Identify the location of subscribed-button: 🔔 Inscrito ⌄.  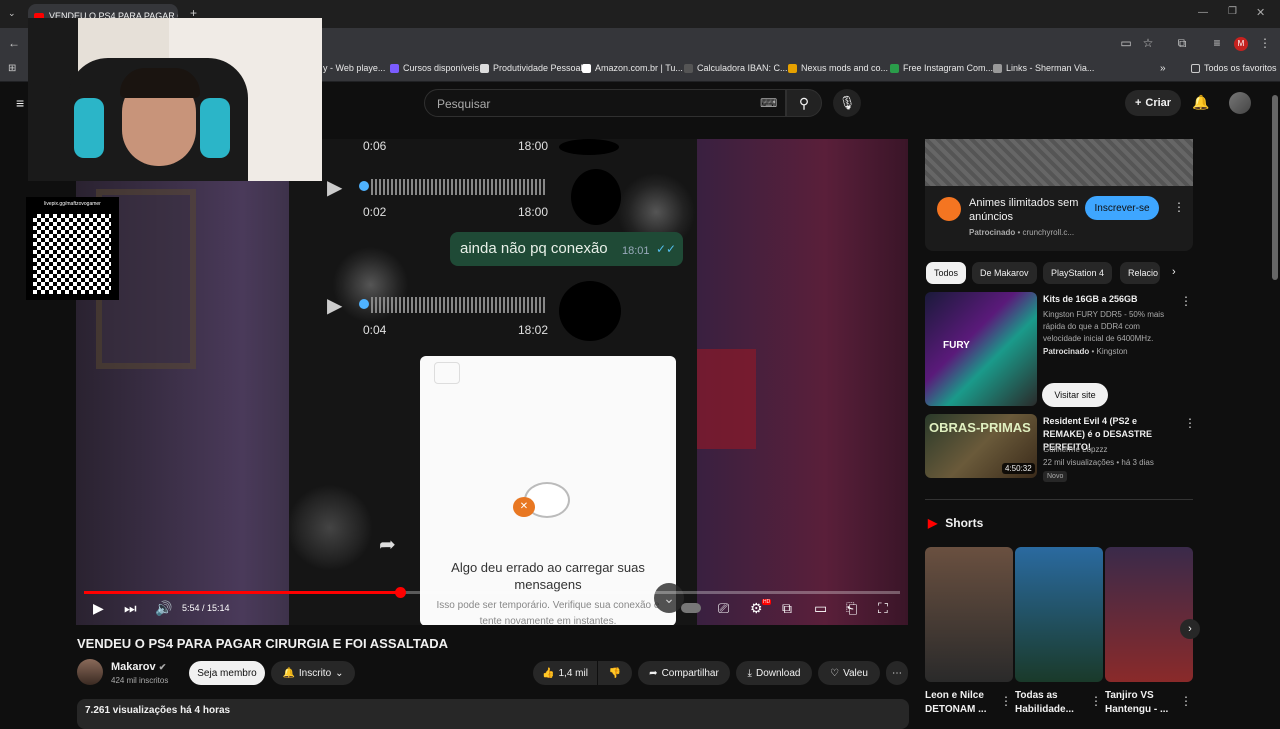
(313, 673).